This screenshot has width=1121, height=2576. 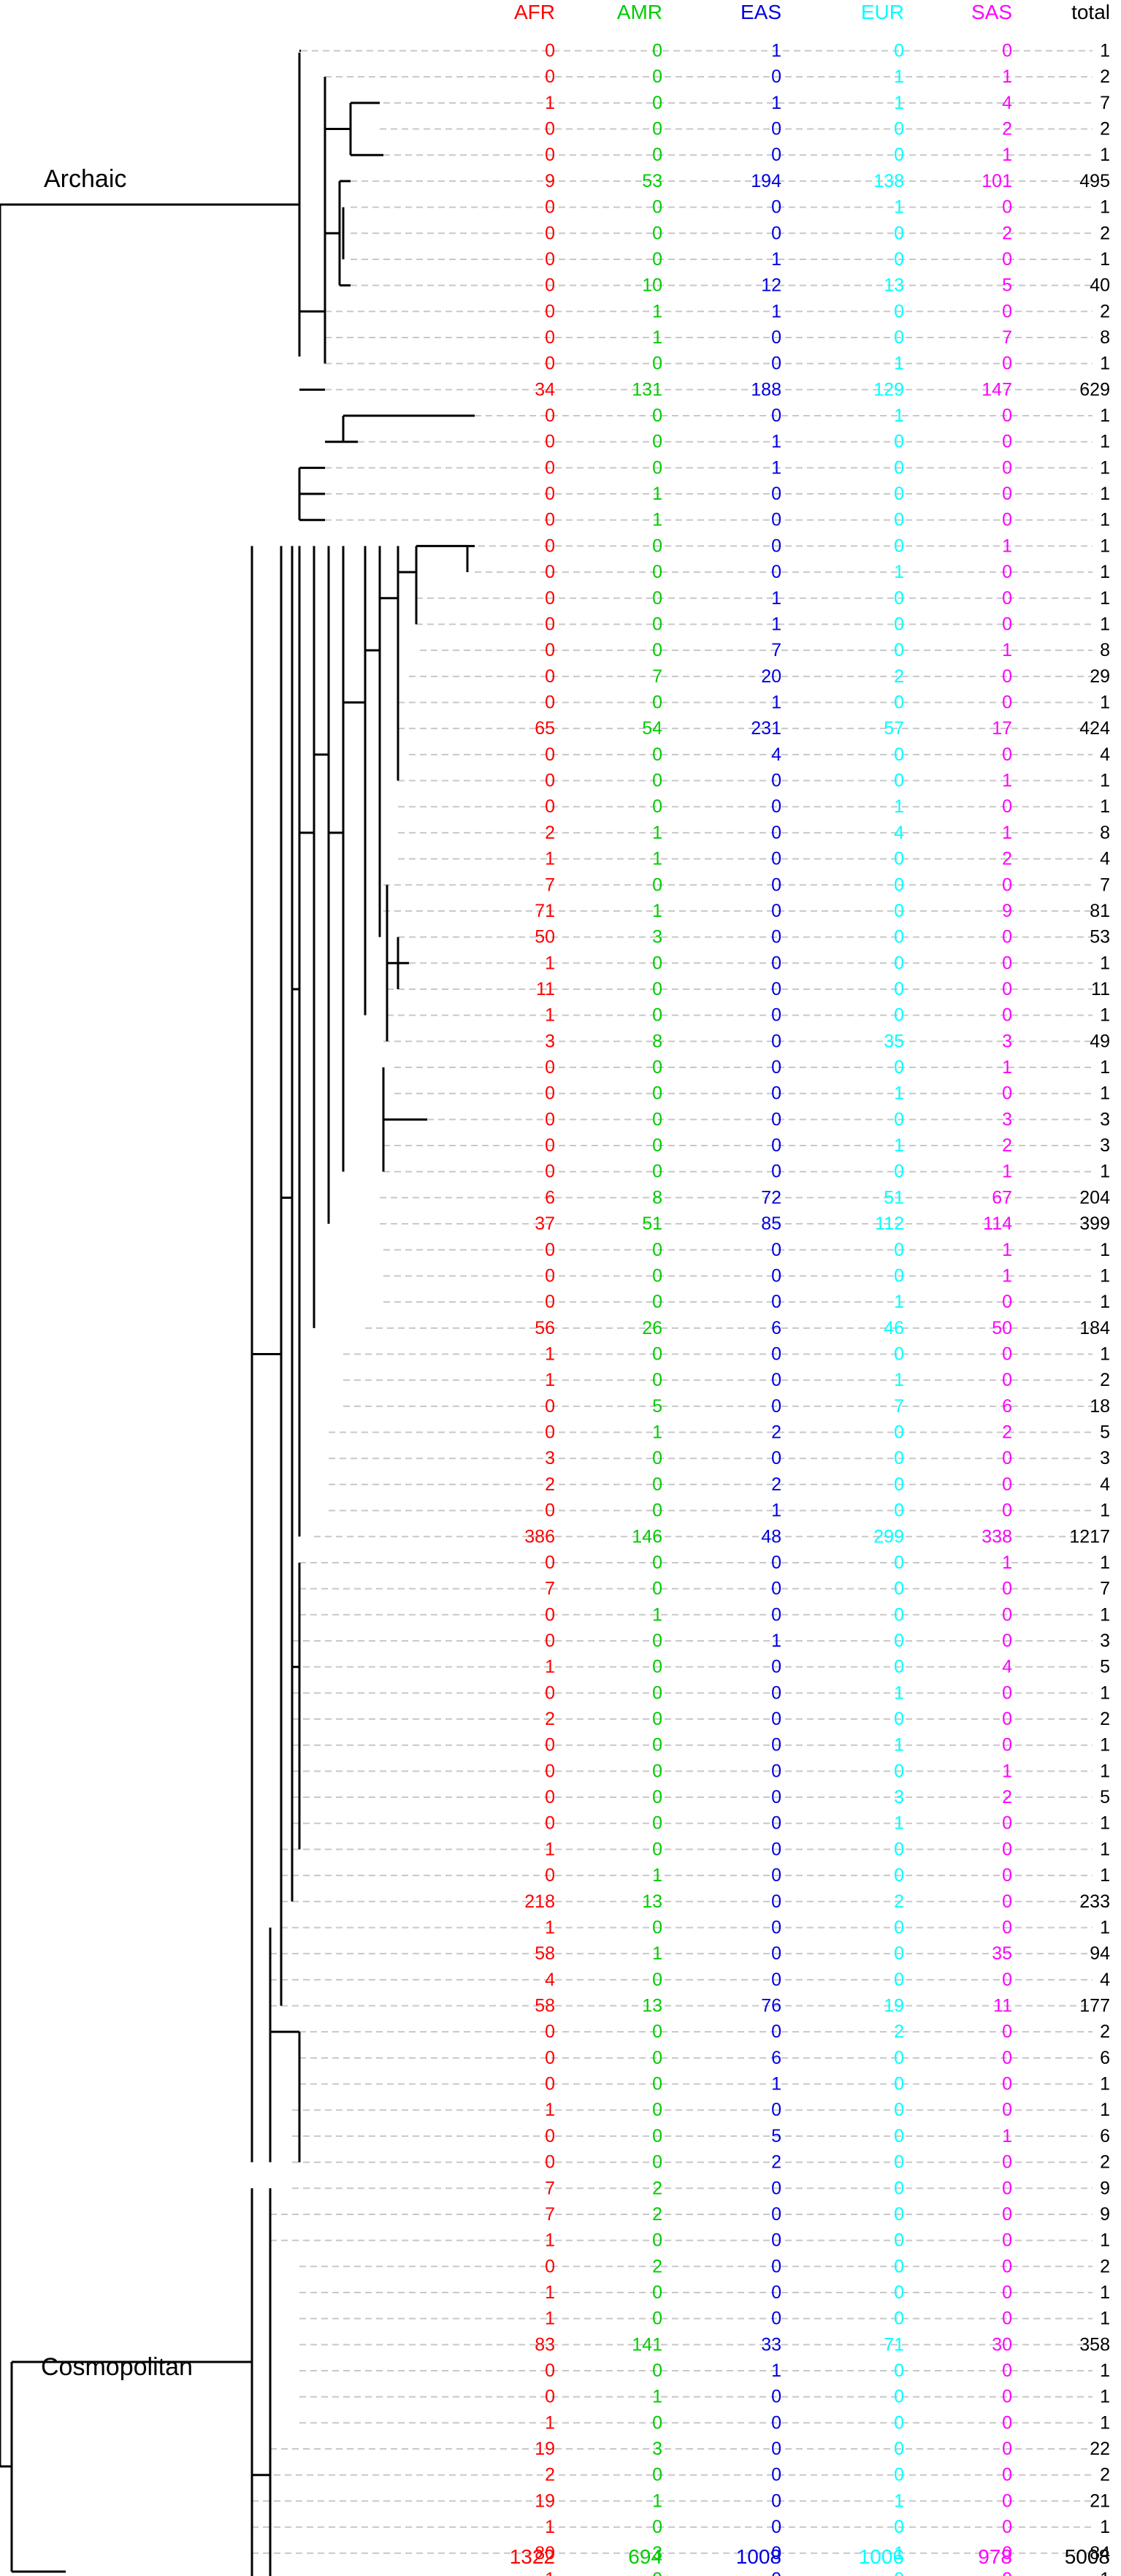 What do you see at coordinates (828, 2214) in the screenshot?
I see `table-row: 7 2 0 0 0 9` at bounding box center [828, 2214].